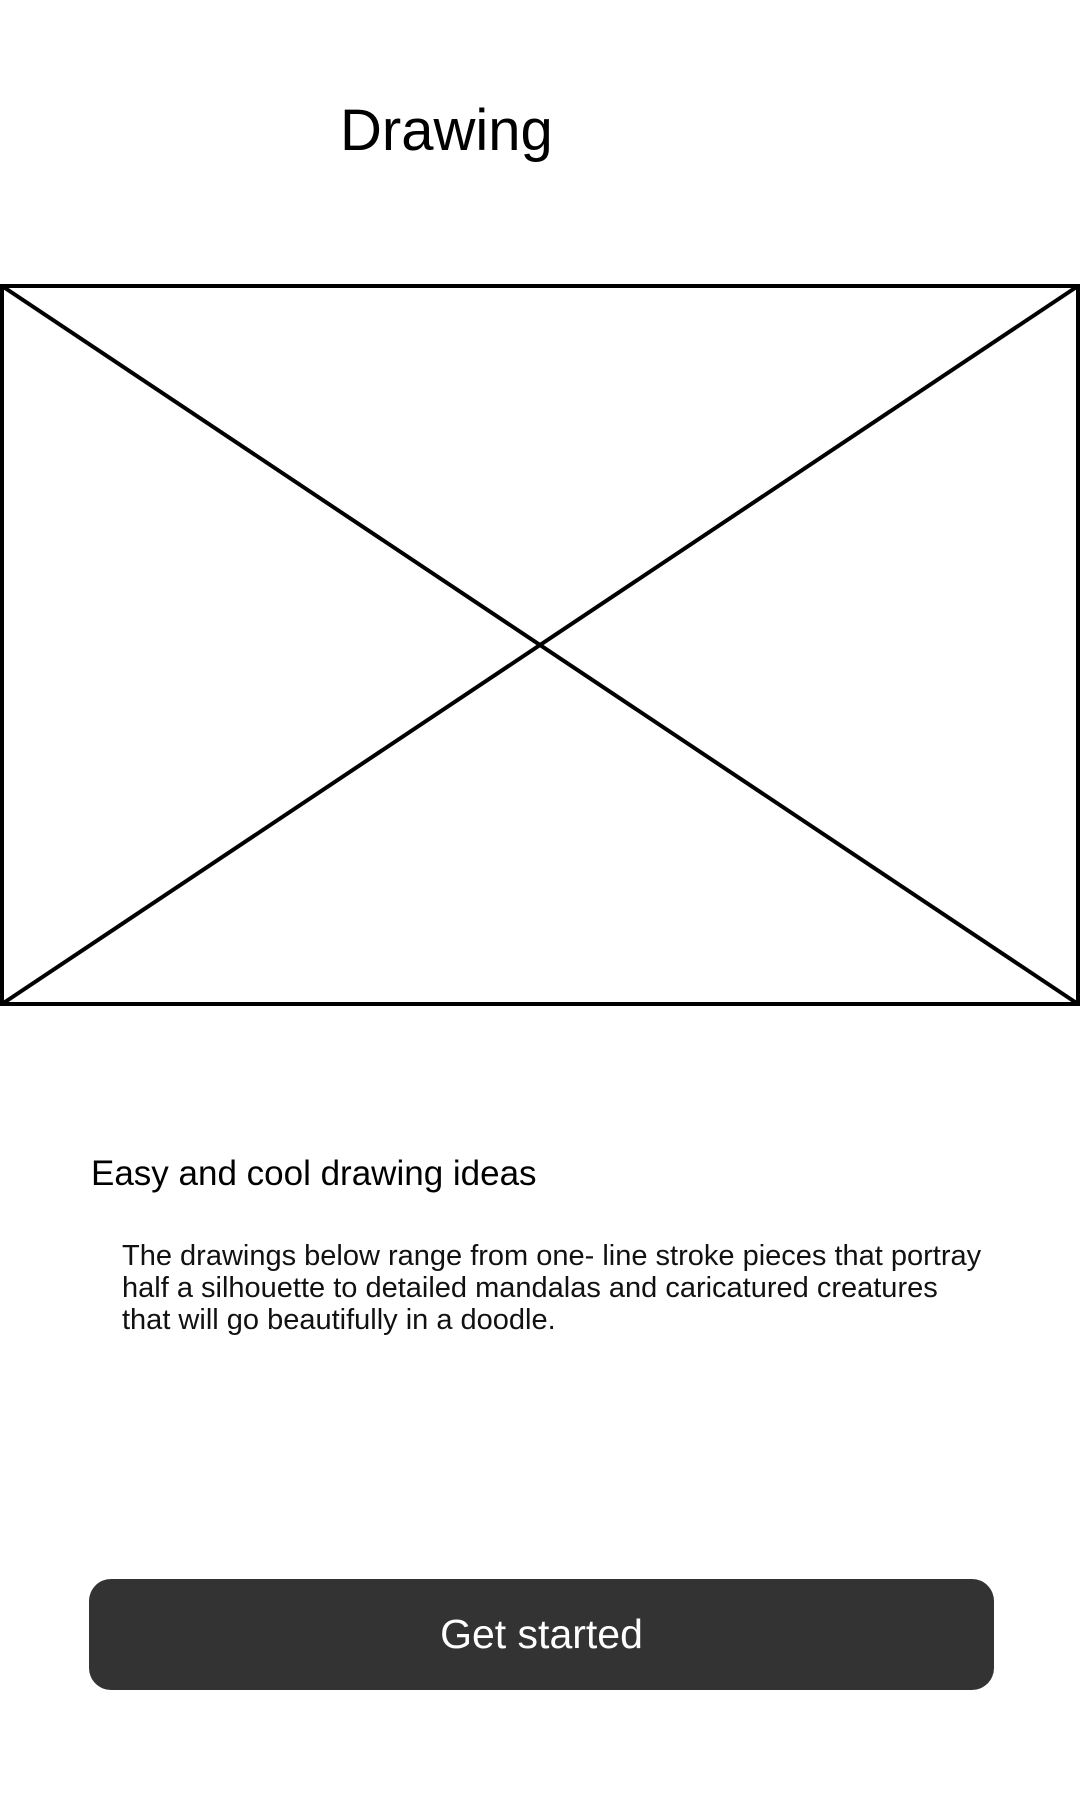 The image size is (1080, 1800). I want to click on section-heading: Easy and cool drawing ideas, so click(314, 1173).